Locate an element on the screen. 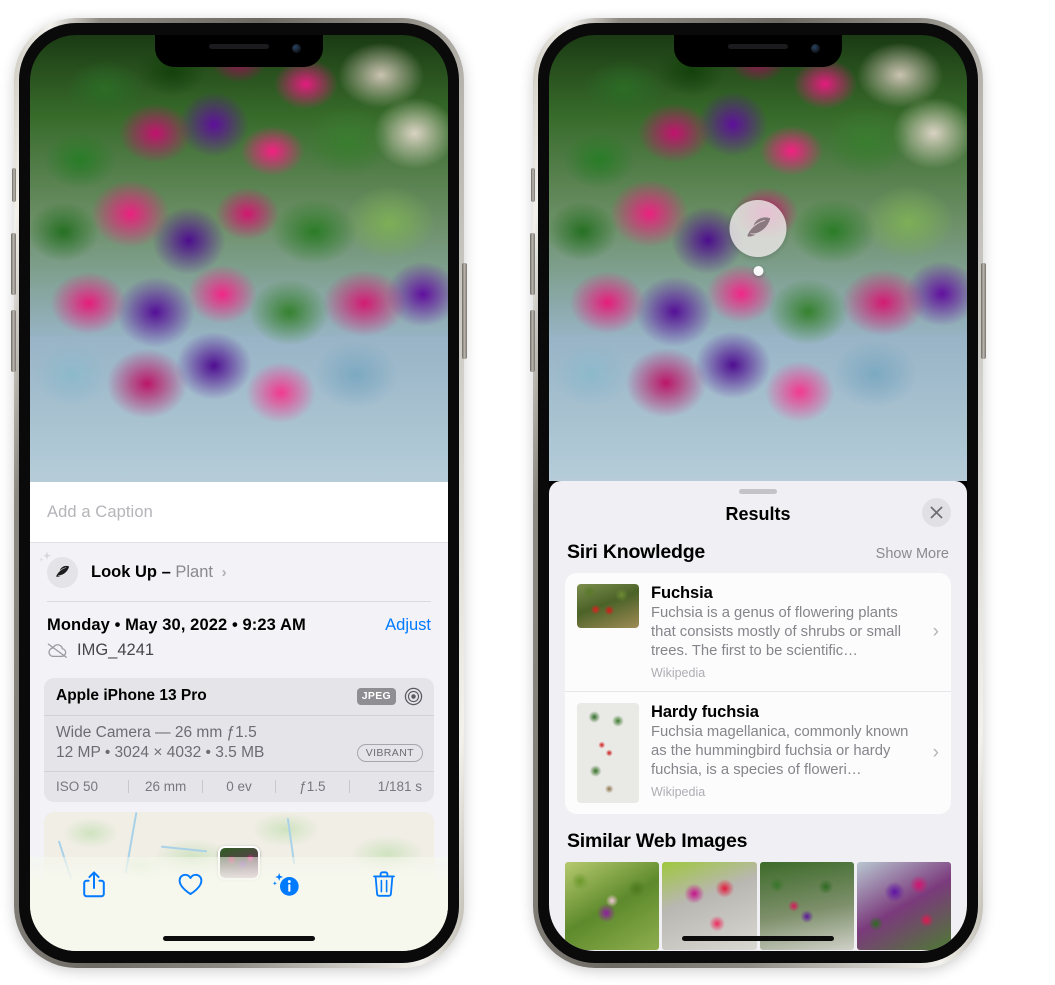 Image resolution: width=1055 pixels, height=985 pixels. photo-filename: IMG_4241 is located at coordinates (116, 649).